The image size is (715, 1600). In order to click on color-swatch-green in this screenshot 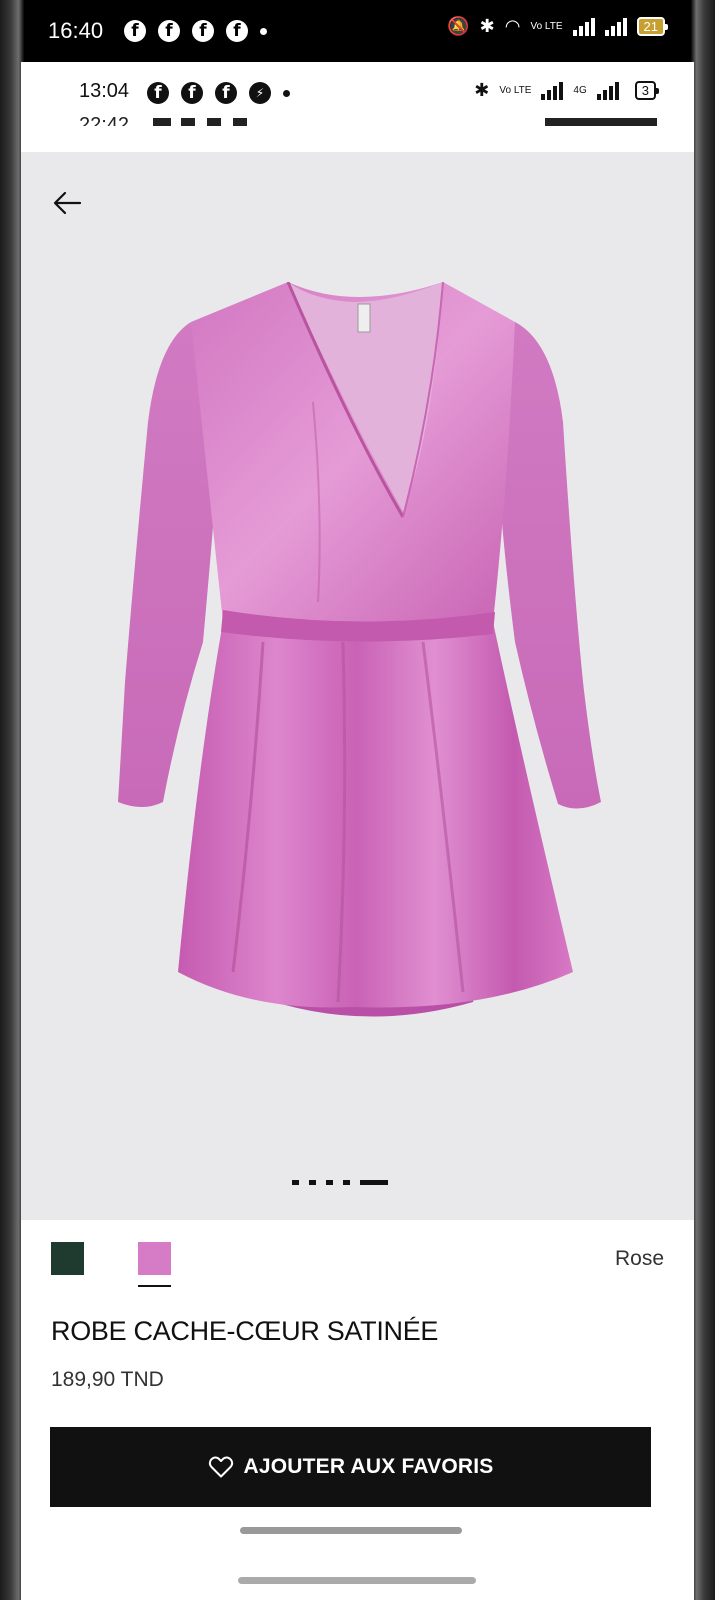, I will do `click(67, 1258)`.